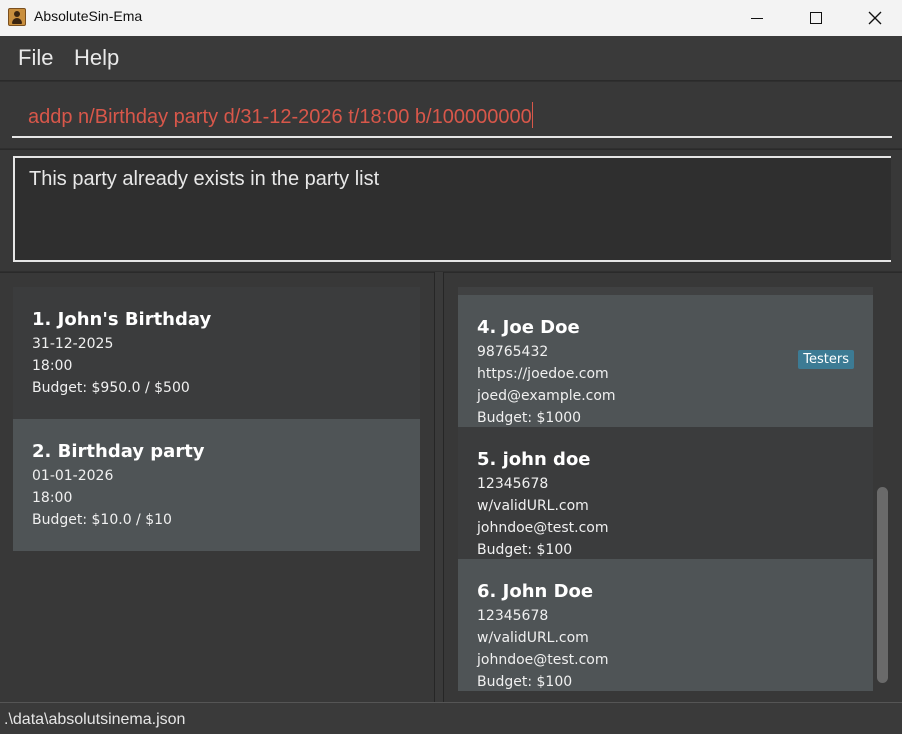 This screenshot has width=902, height=734. What do you see at coordinates (532, 115) in the screenshot?
I see `text-cursor` at bounding box center [532, 115].